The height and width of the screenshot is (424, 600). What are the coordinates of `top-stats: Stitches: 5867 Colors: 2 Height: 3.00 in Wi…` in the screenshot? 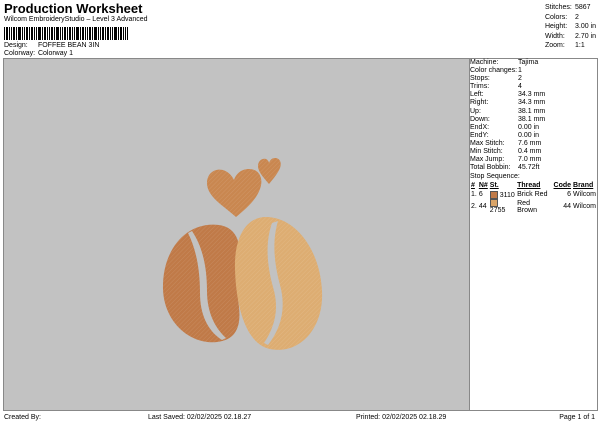 It's located at (570, 27).